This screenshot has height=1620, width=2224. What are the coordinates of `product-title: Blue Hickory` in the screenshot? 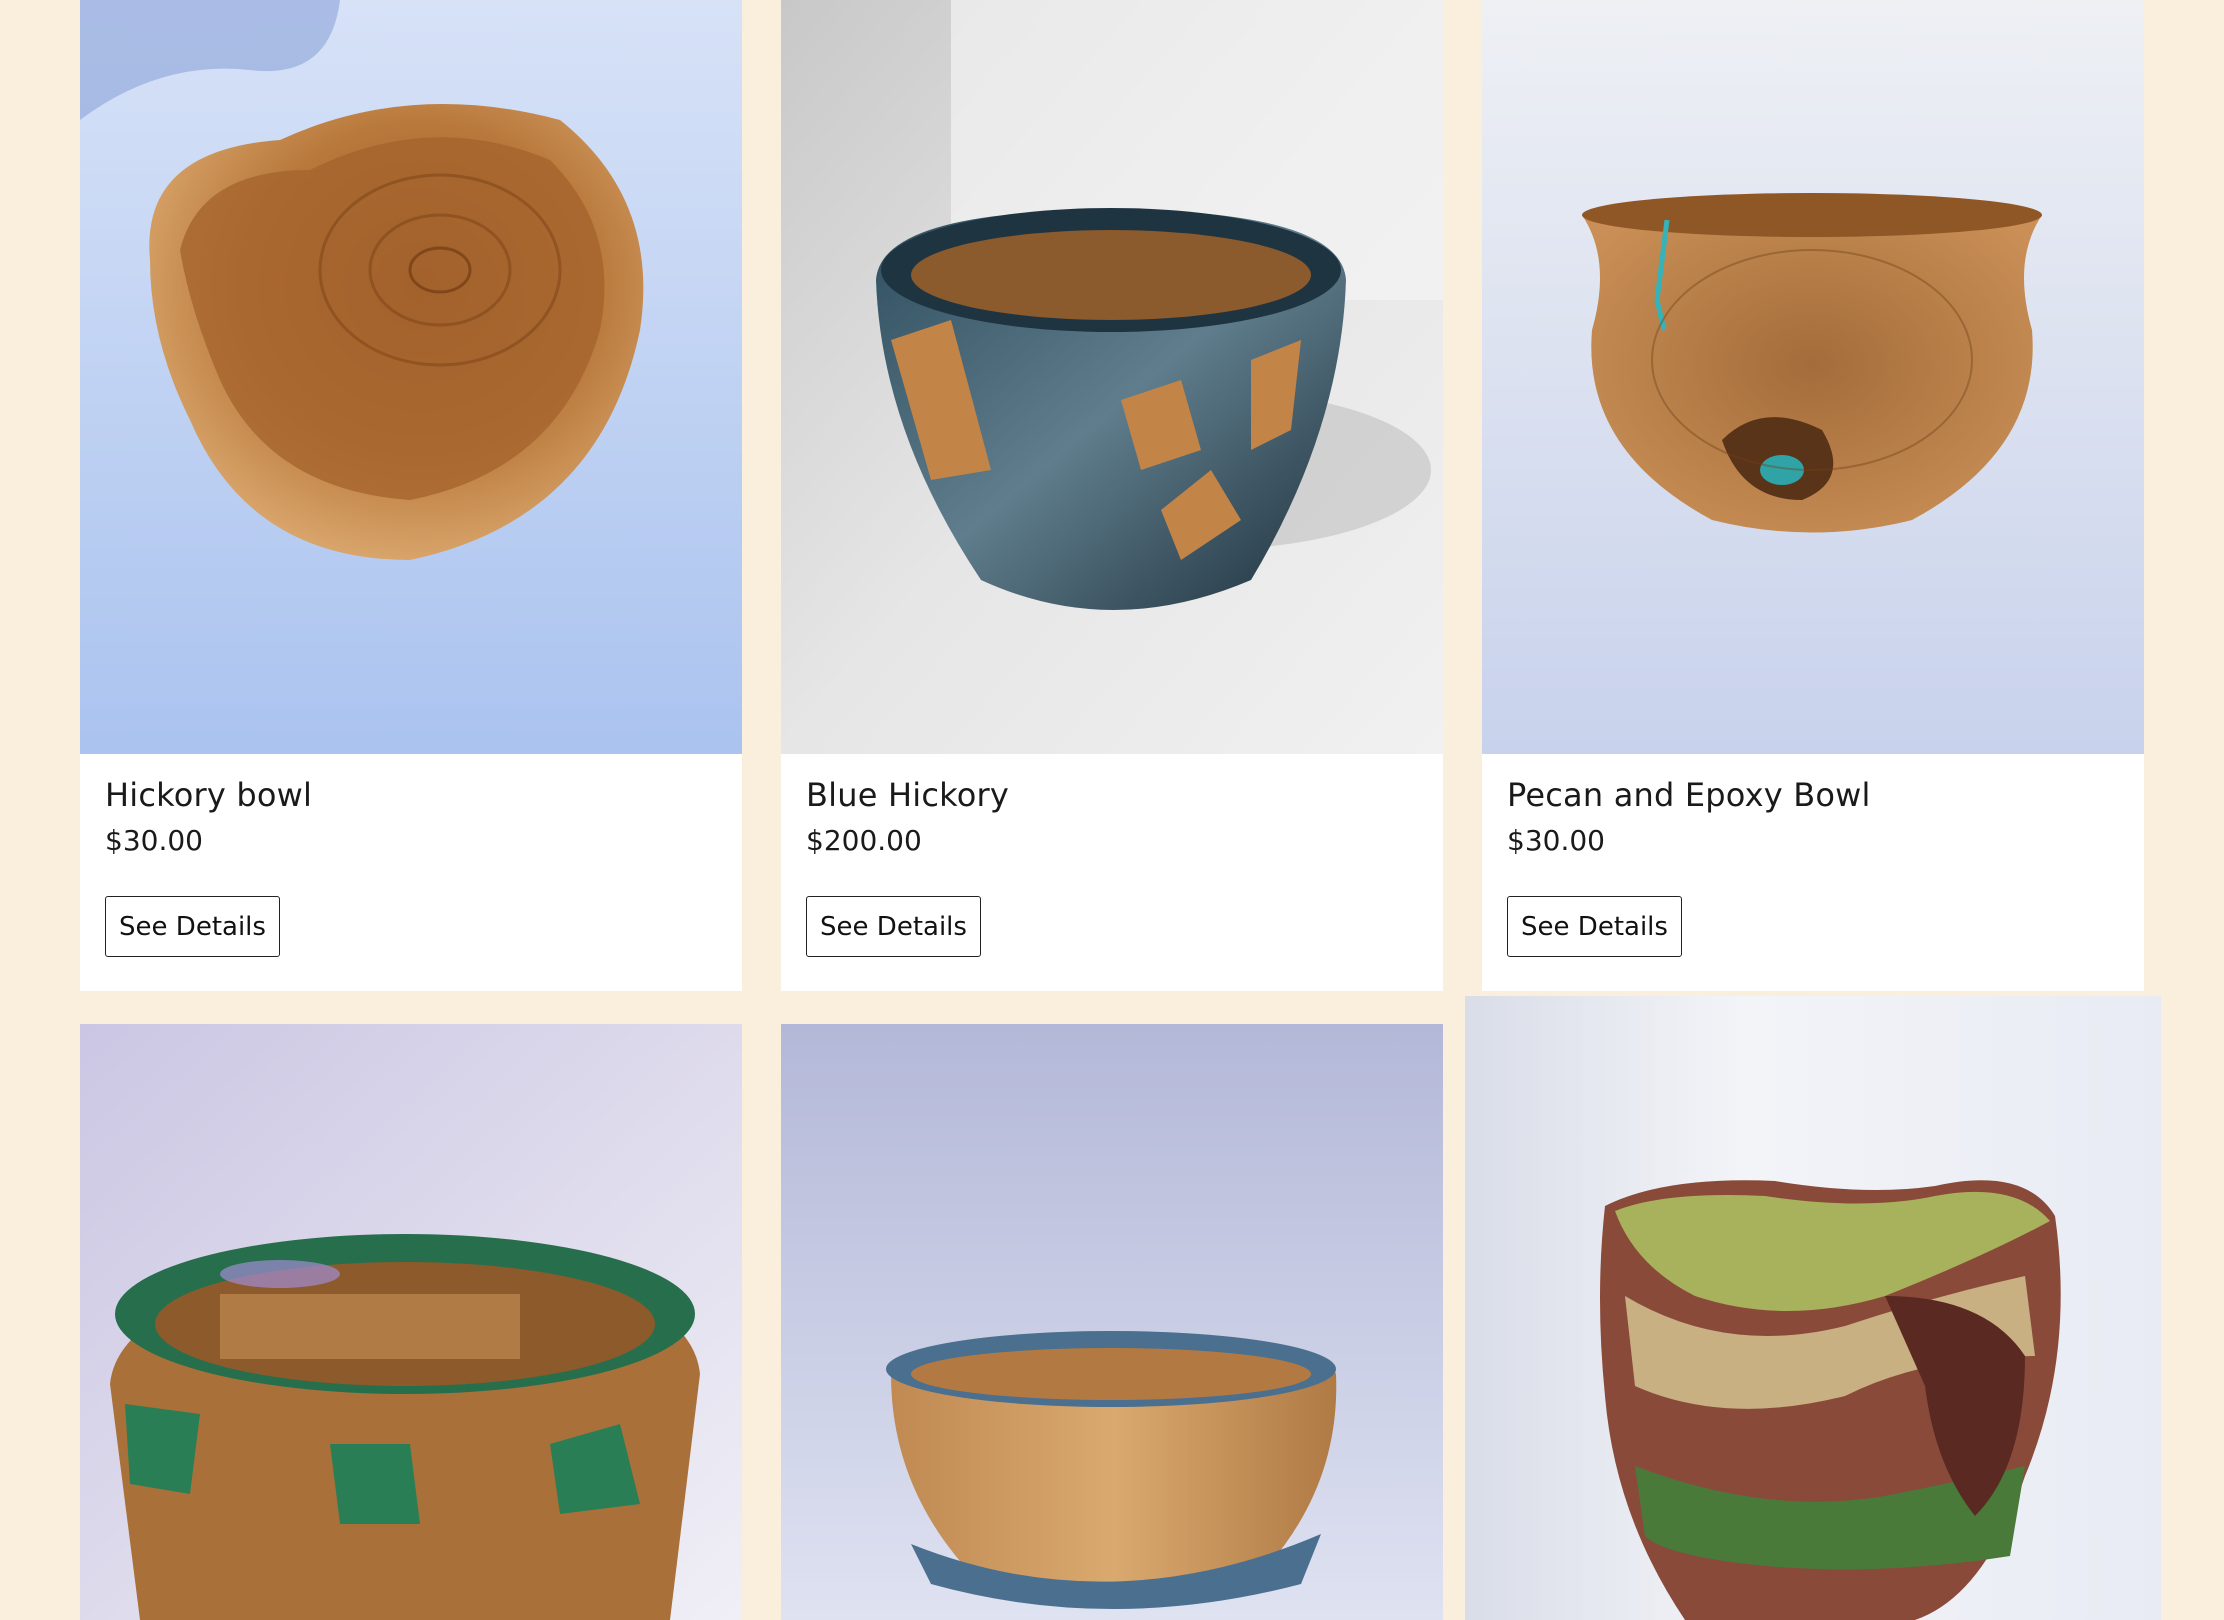 It's located at (907, 795).